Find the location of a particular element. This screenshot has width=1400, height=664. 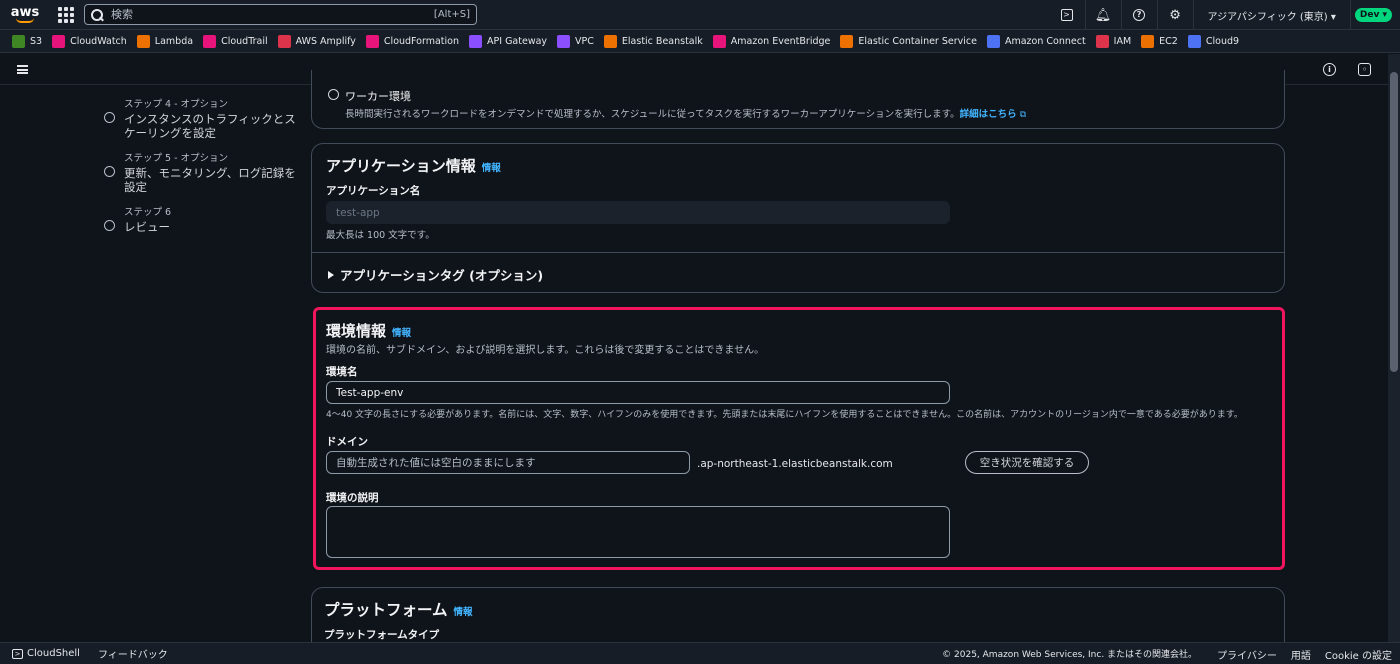

settings-gear-icon: ⚙ is located at coordinates (1174, 15).